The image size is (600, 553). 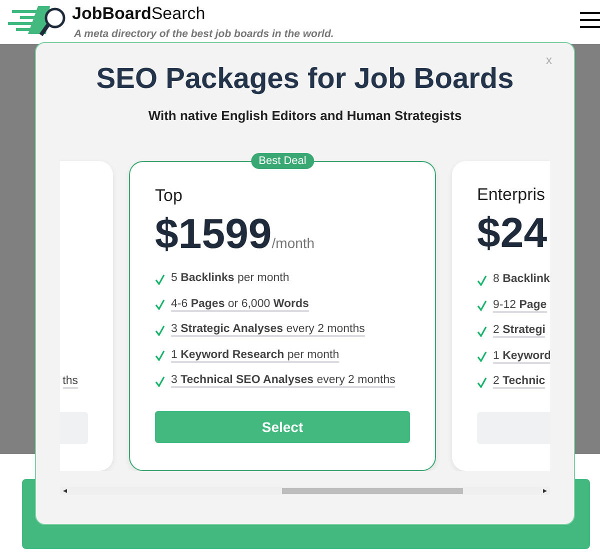 I want to click on modal-title: SEO Packages for Job Boards, so click(x=305, y=79).